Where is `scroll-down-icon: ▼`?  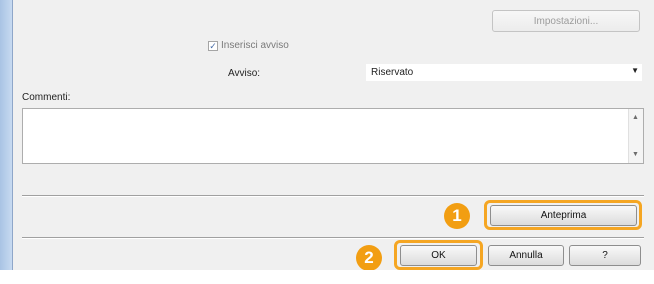 scroll-down-icon: ▼ is located at coordinates (635, 154).